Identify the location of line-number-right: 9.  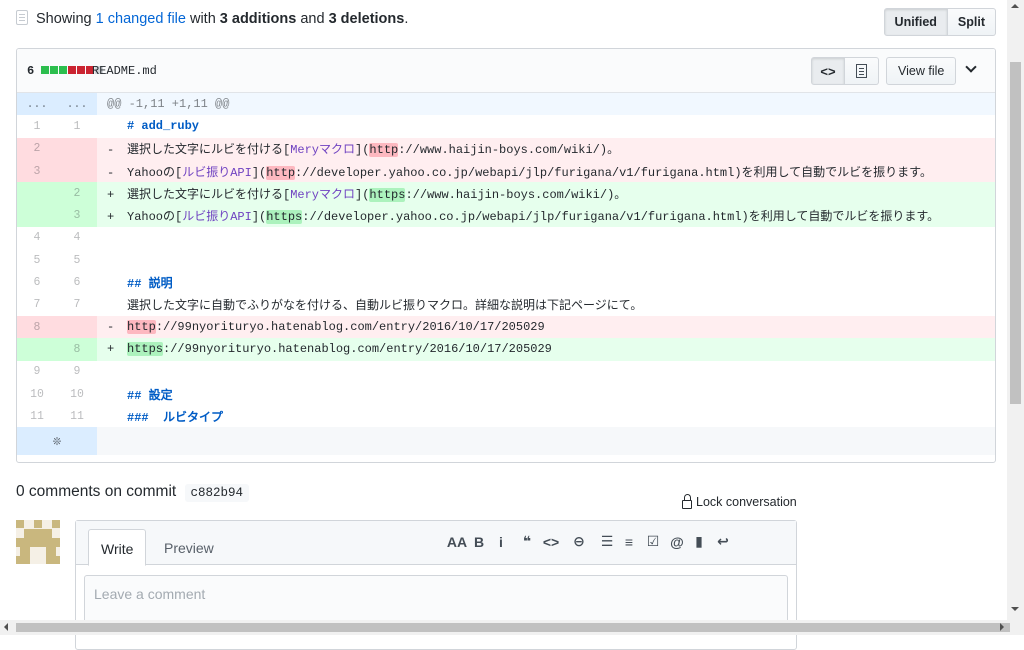
(77, 372).